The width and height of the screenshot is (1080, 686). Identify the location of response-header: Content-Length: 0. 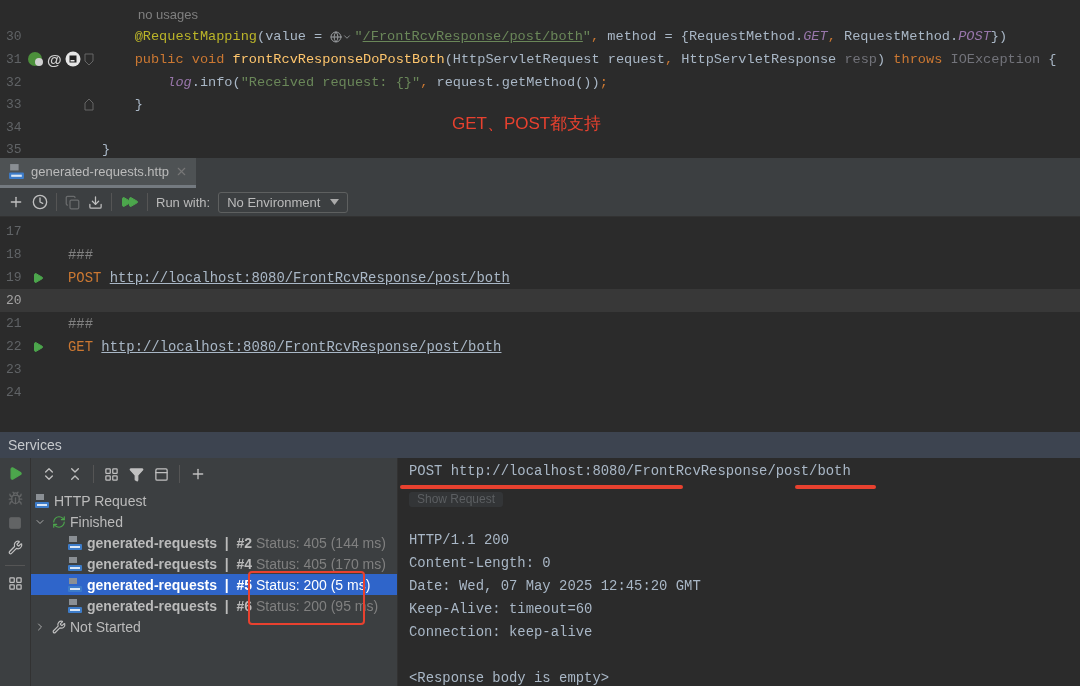
(480, 563).